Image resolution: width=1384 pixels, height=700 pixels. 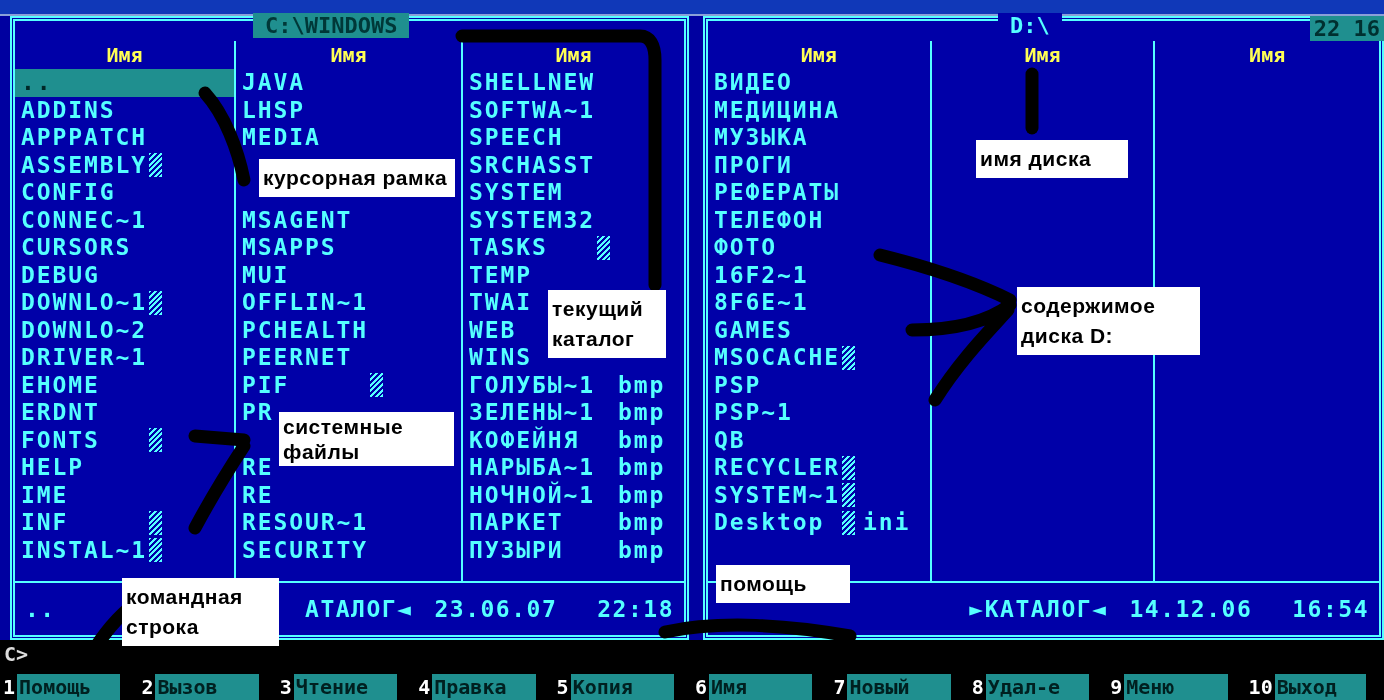 I want to click on file-name: ПАРКЕТ, so click(x=516, y=522).